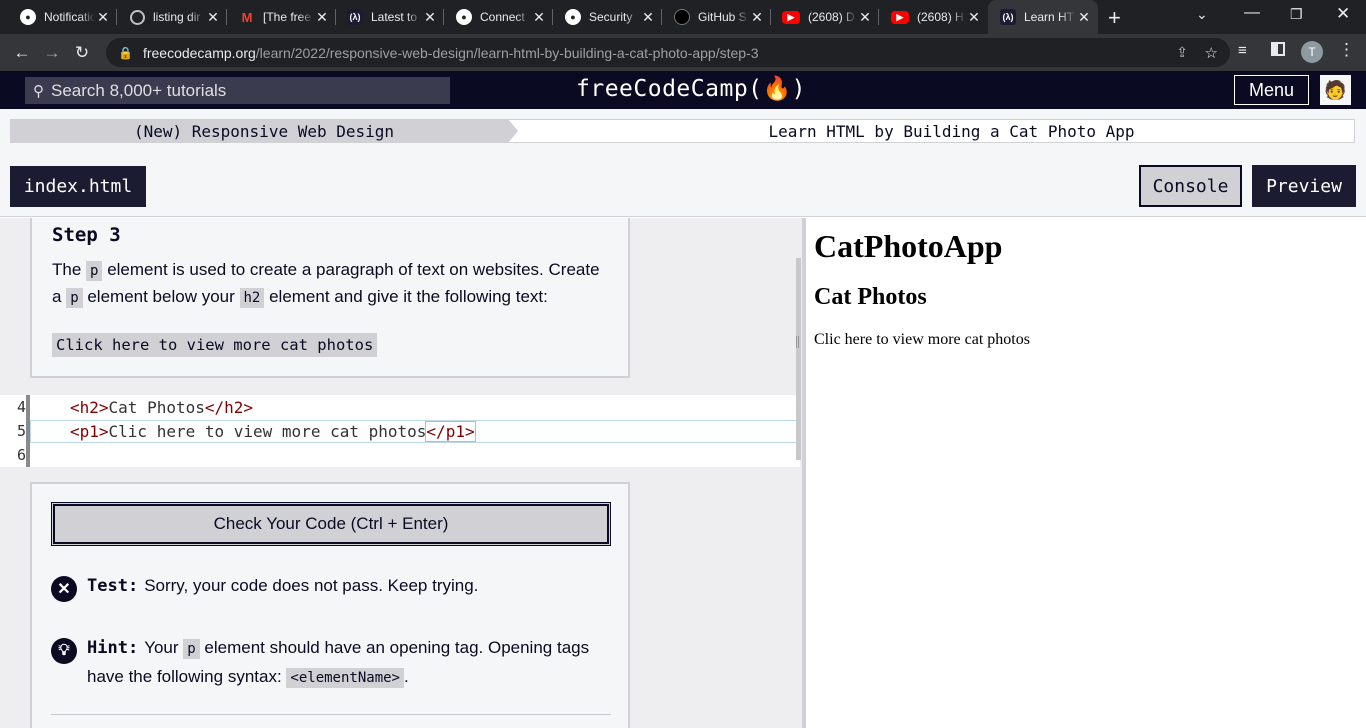  What do you see at coordinates (940, 17) in the screenshot?
I see `tab-title: (2608) H` at bounding box center [940, 17].